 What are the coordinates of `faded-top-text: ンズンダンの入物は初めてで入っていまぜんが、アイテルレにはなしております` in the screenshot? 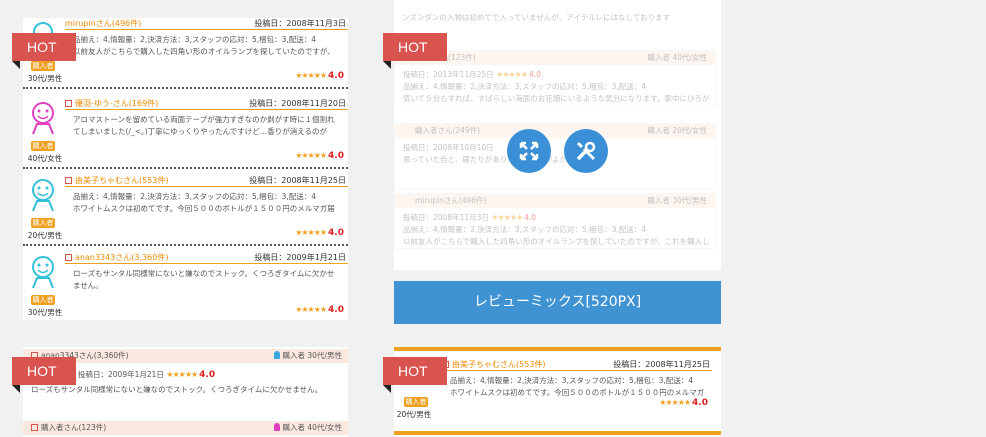 It's located at (536, 17).